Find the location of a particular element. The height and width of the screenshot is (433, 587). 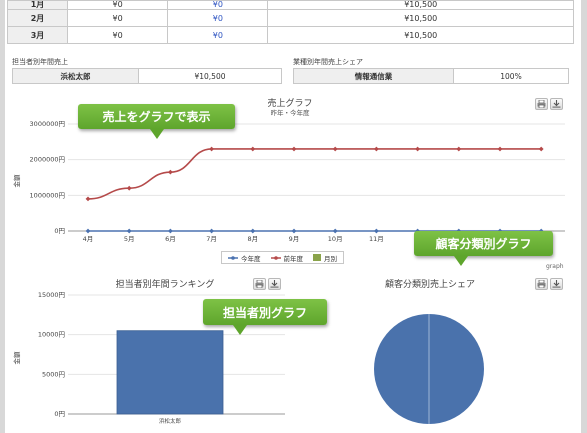

callout-customer-graph: 顧客分類別グラフ is located at coordinates (483, 248).